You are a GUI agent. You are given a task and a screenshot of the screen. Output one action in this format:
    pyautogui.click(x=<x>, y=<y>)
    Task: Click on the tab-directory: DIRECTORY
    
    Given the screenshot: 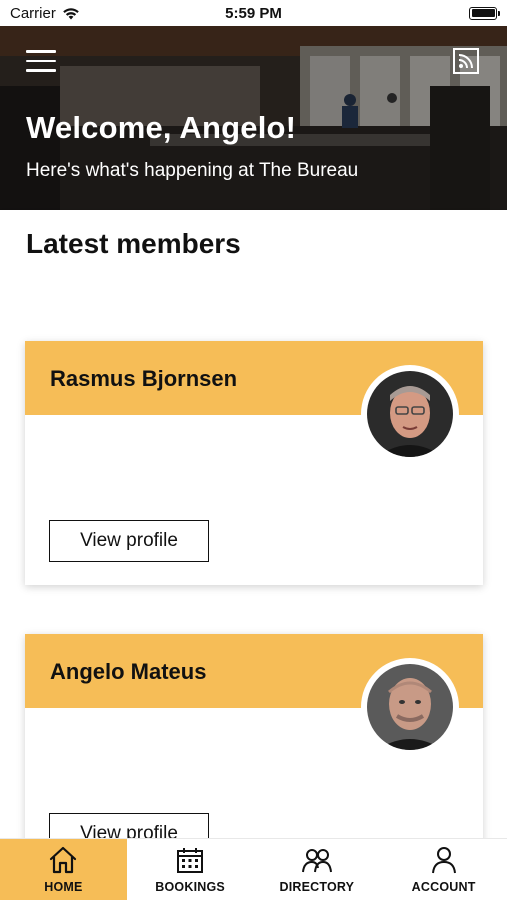 What is the action you would take?
    pyautogui.click(x=317, y=869)
    